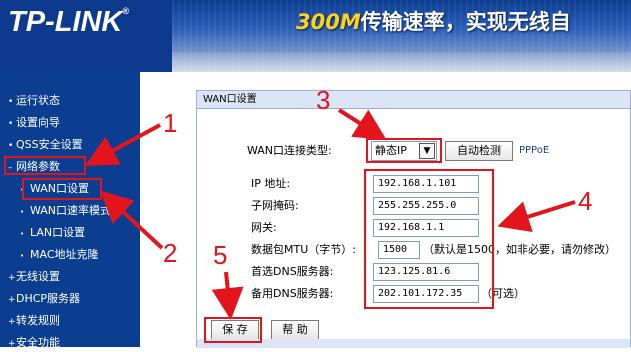 Image resolution: width=631 pixels, height=352 pixels. I want to click on annotation-number-3: 3, so click(323, 100).